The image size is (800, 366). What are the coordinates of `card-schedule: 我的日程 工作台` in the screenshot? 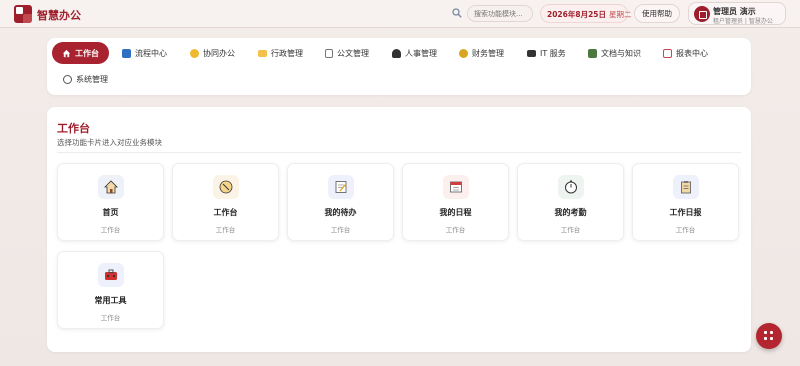 It's located at (455, 202).